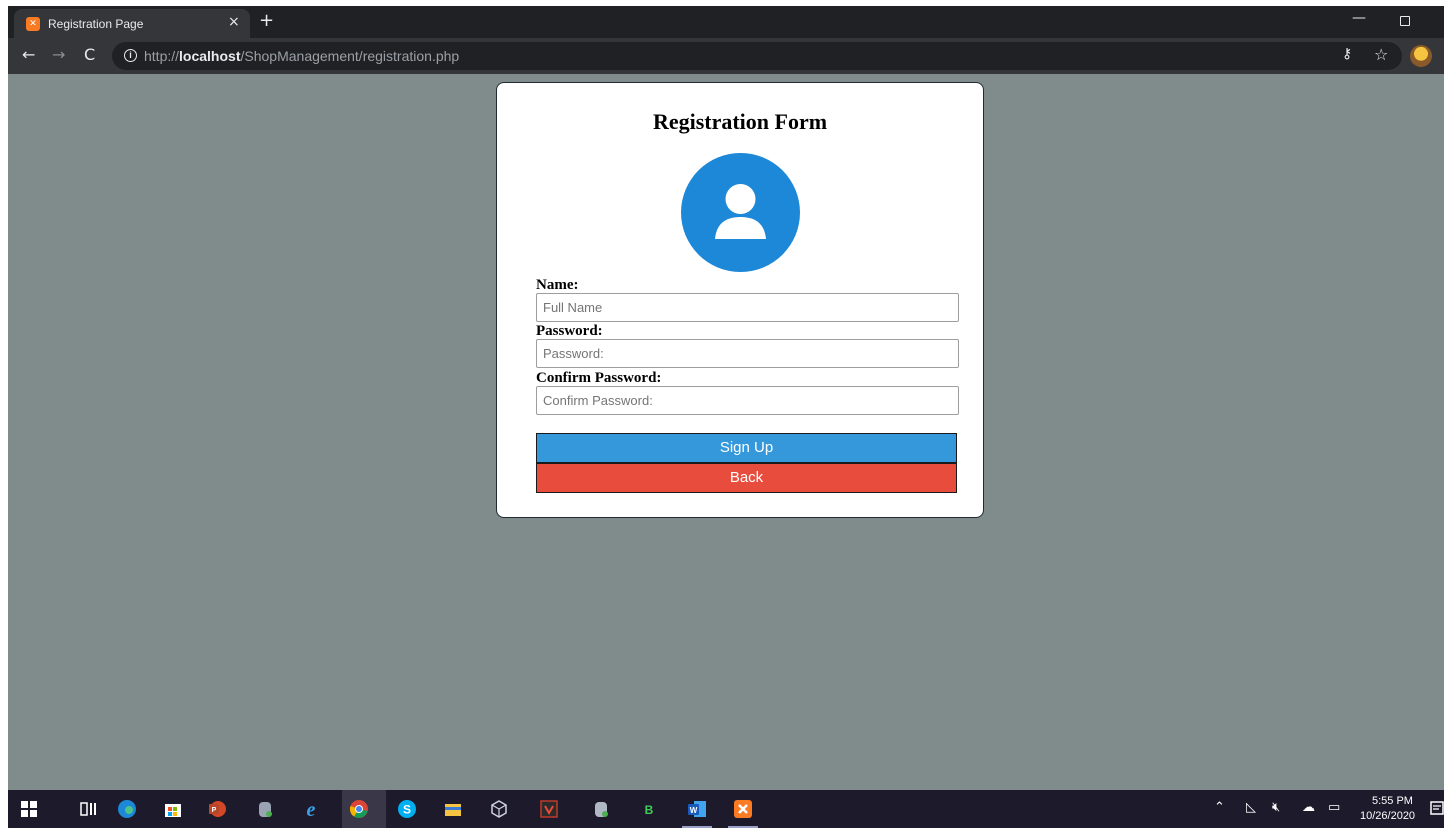 This screenshot has height=828, width=1444. What do you see at coordinates (1347, 54) in the screenshot?
I see `key-icon: ⚷` at bounding box center [1347, 54].